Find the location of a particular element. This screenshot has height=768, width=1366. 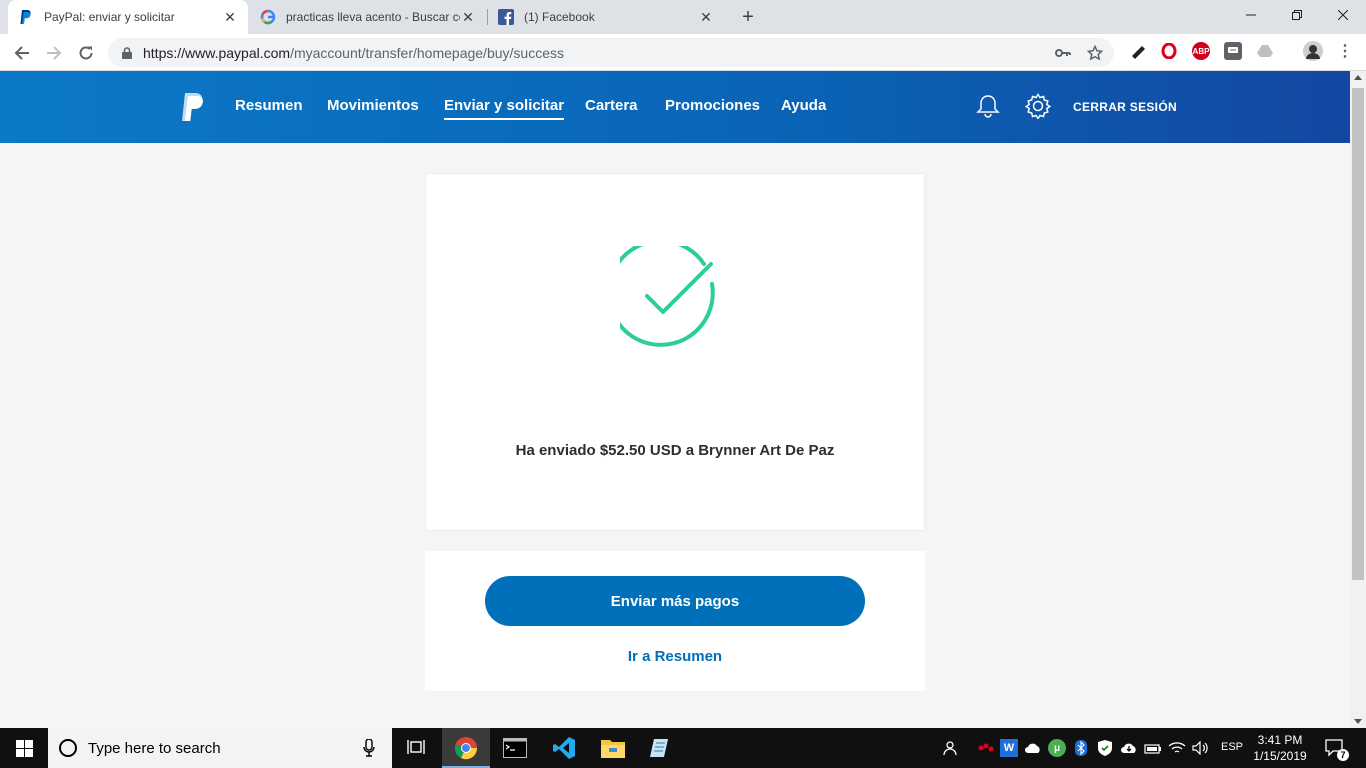

cortana-icon is located at coordinates (68, 748).